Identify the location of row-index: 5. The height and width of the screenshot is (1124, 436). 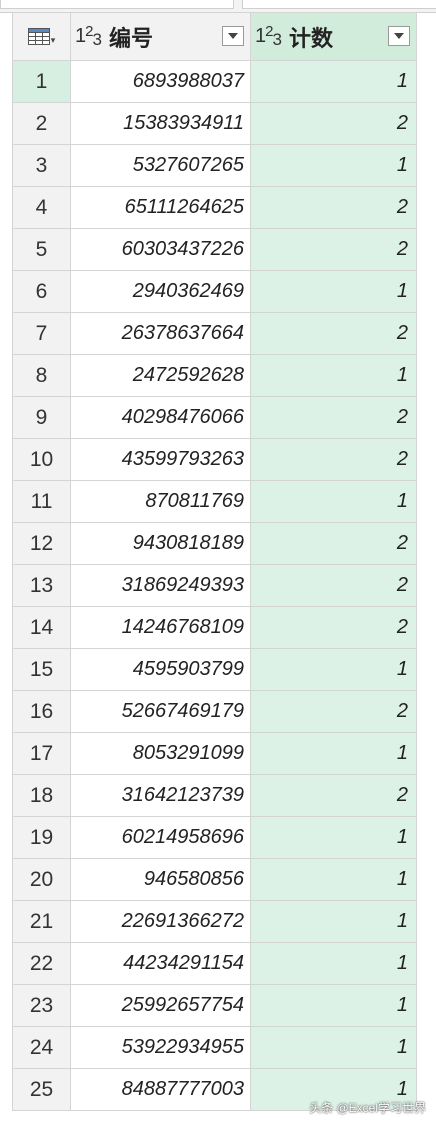
(41, 249).